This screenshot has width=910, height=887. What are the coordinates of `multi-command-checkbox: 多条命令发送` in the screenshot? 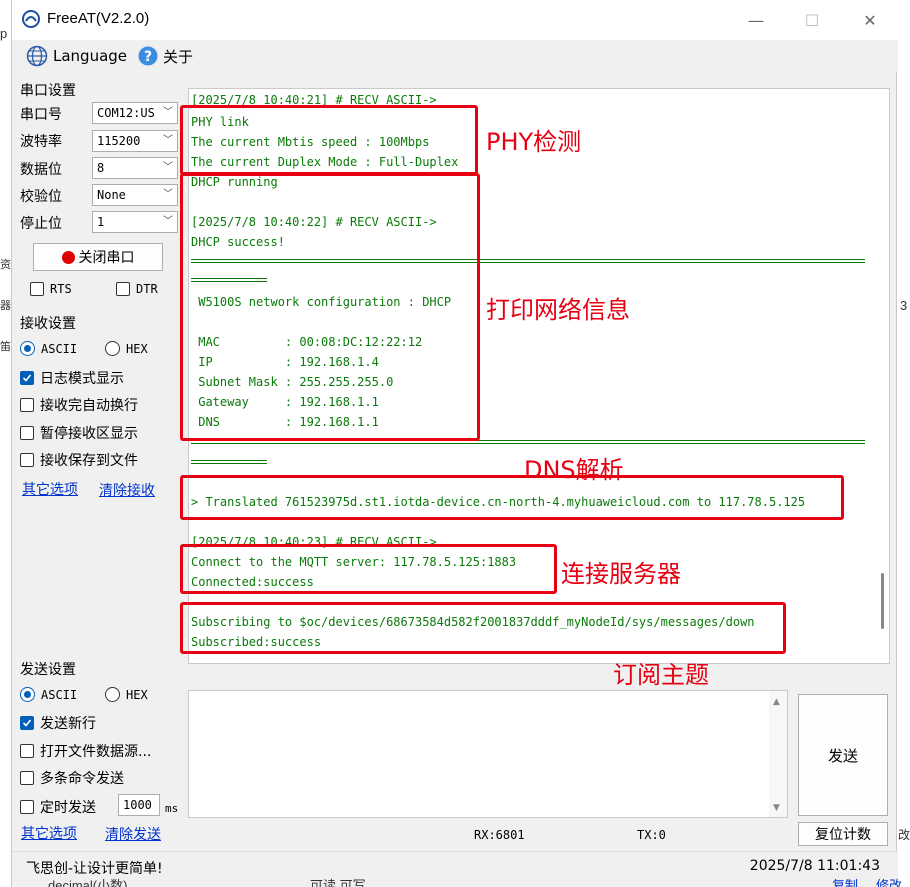 It's located at (72, 778).